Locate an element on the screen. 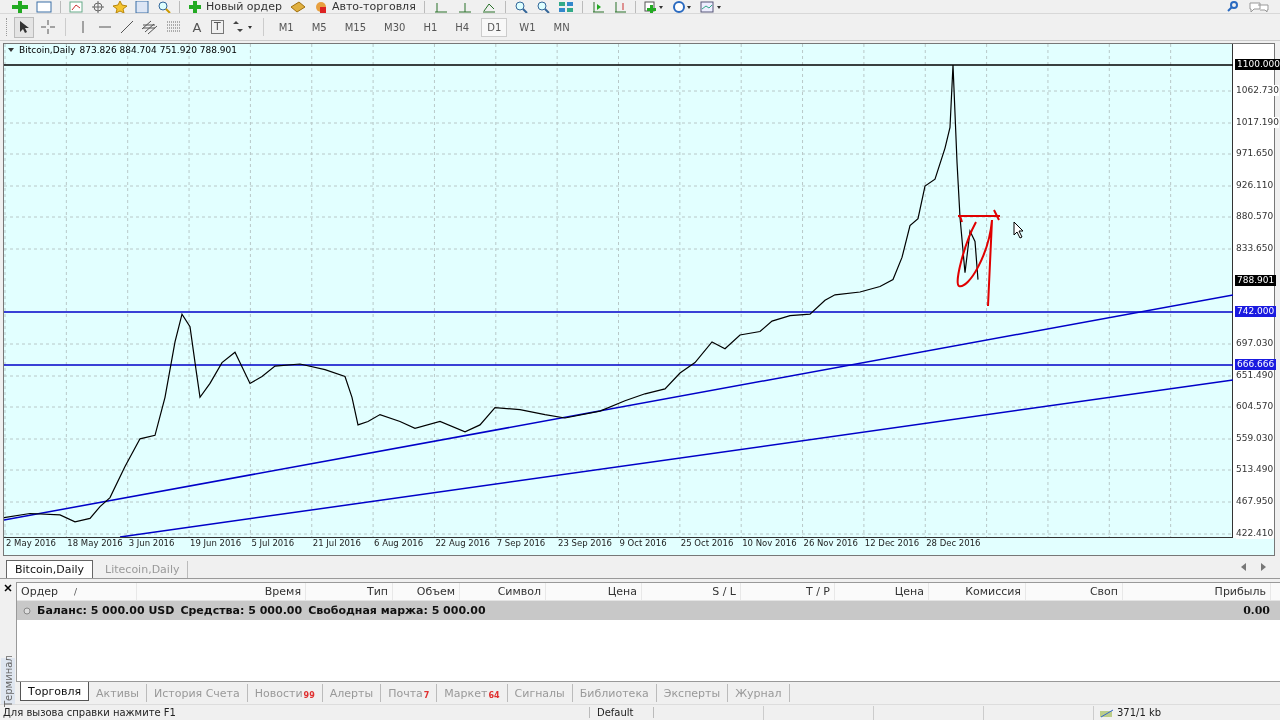  timeframe-button: H1 is located at coordinates (430, 27).